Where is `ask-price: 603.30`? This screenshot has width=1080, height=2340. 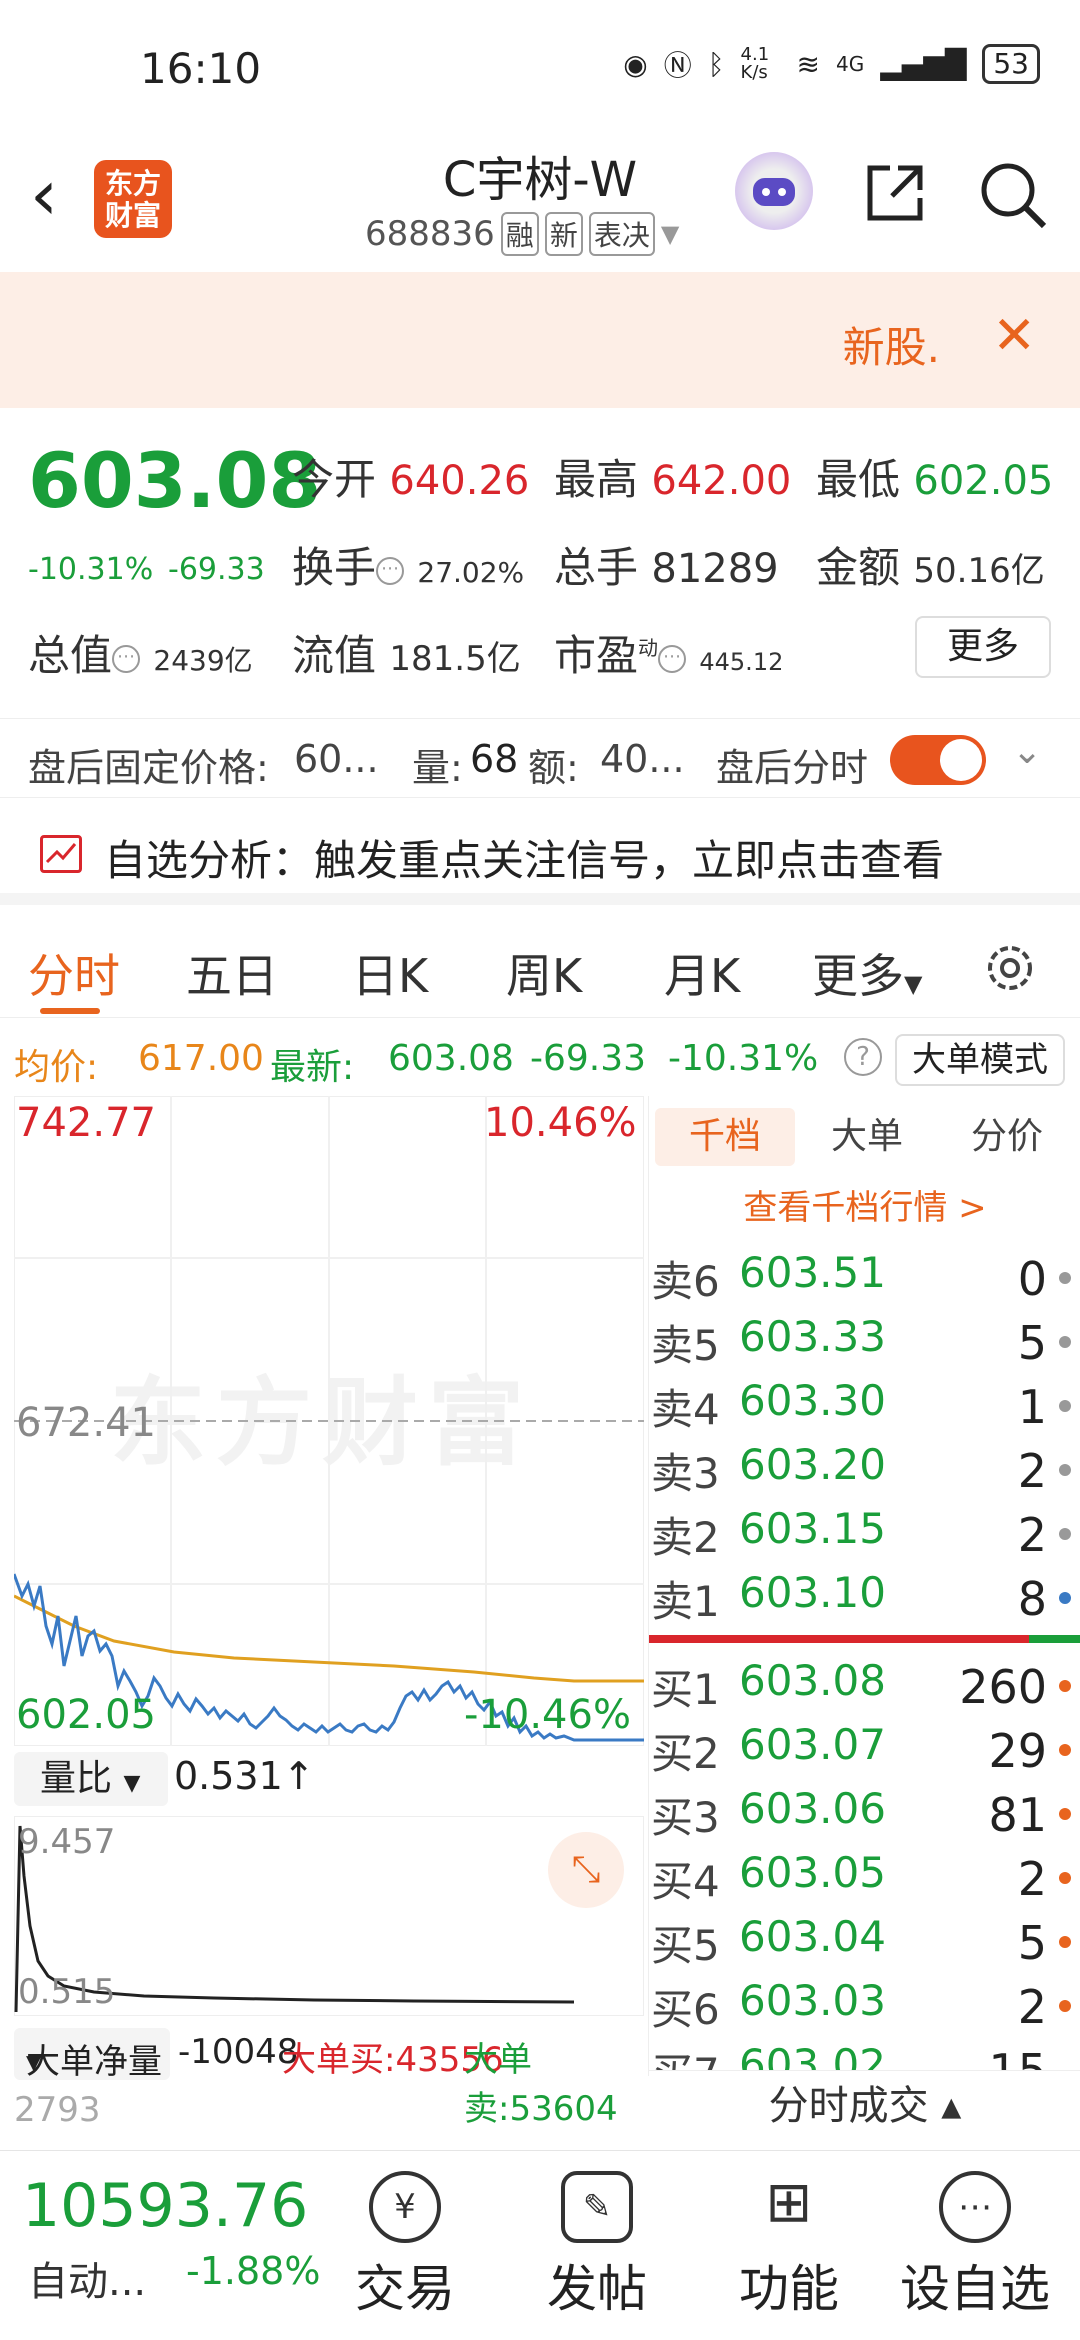 ask-price: 603.30 is located at coordinates (812, 1400).